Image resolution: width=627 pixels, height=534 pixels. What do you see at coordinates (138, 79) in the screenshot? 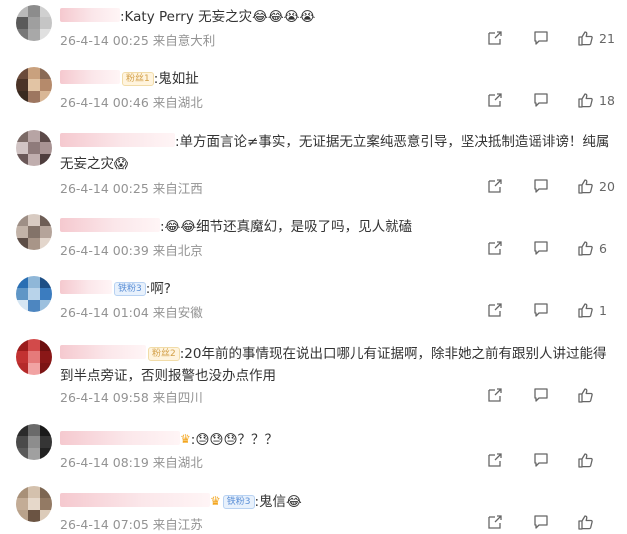
I see `fan-badge: 粉丝1` at bounding box center [138, 79].